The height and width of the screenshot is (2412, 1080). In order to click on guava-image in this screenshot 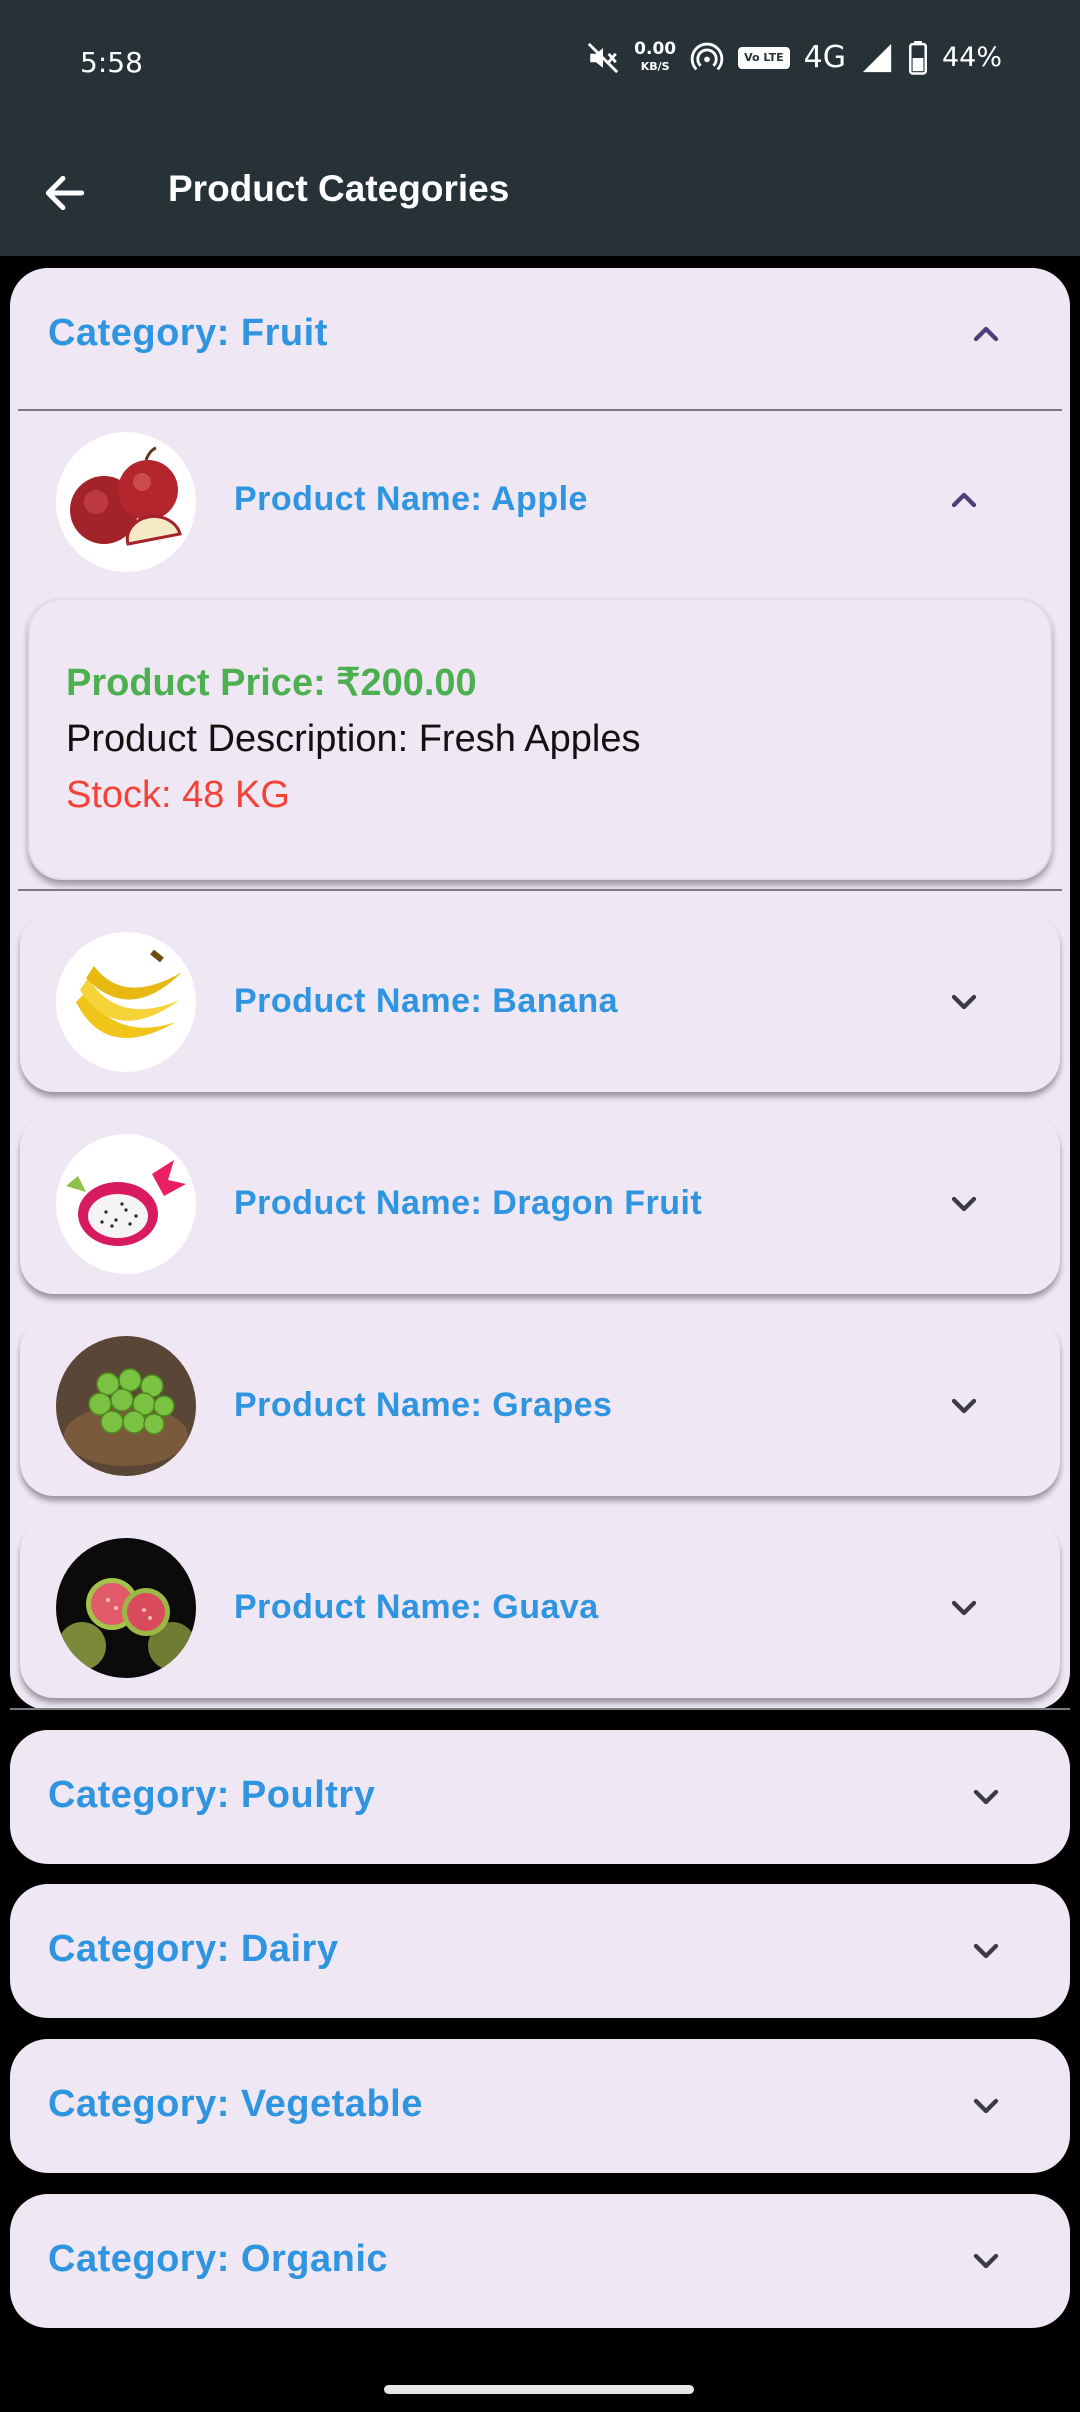, I will do `click(126, 1608)`.